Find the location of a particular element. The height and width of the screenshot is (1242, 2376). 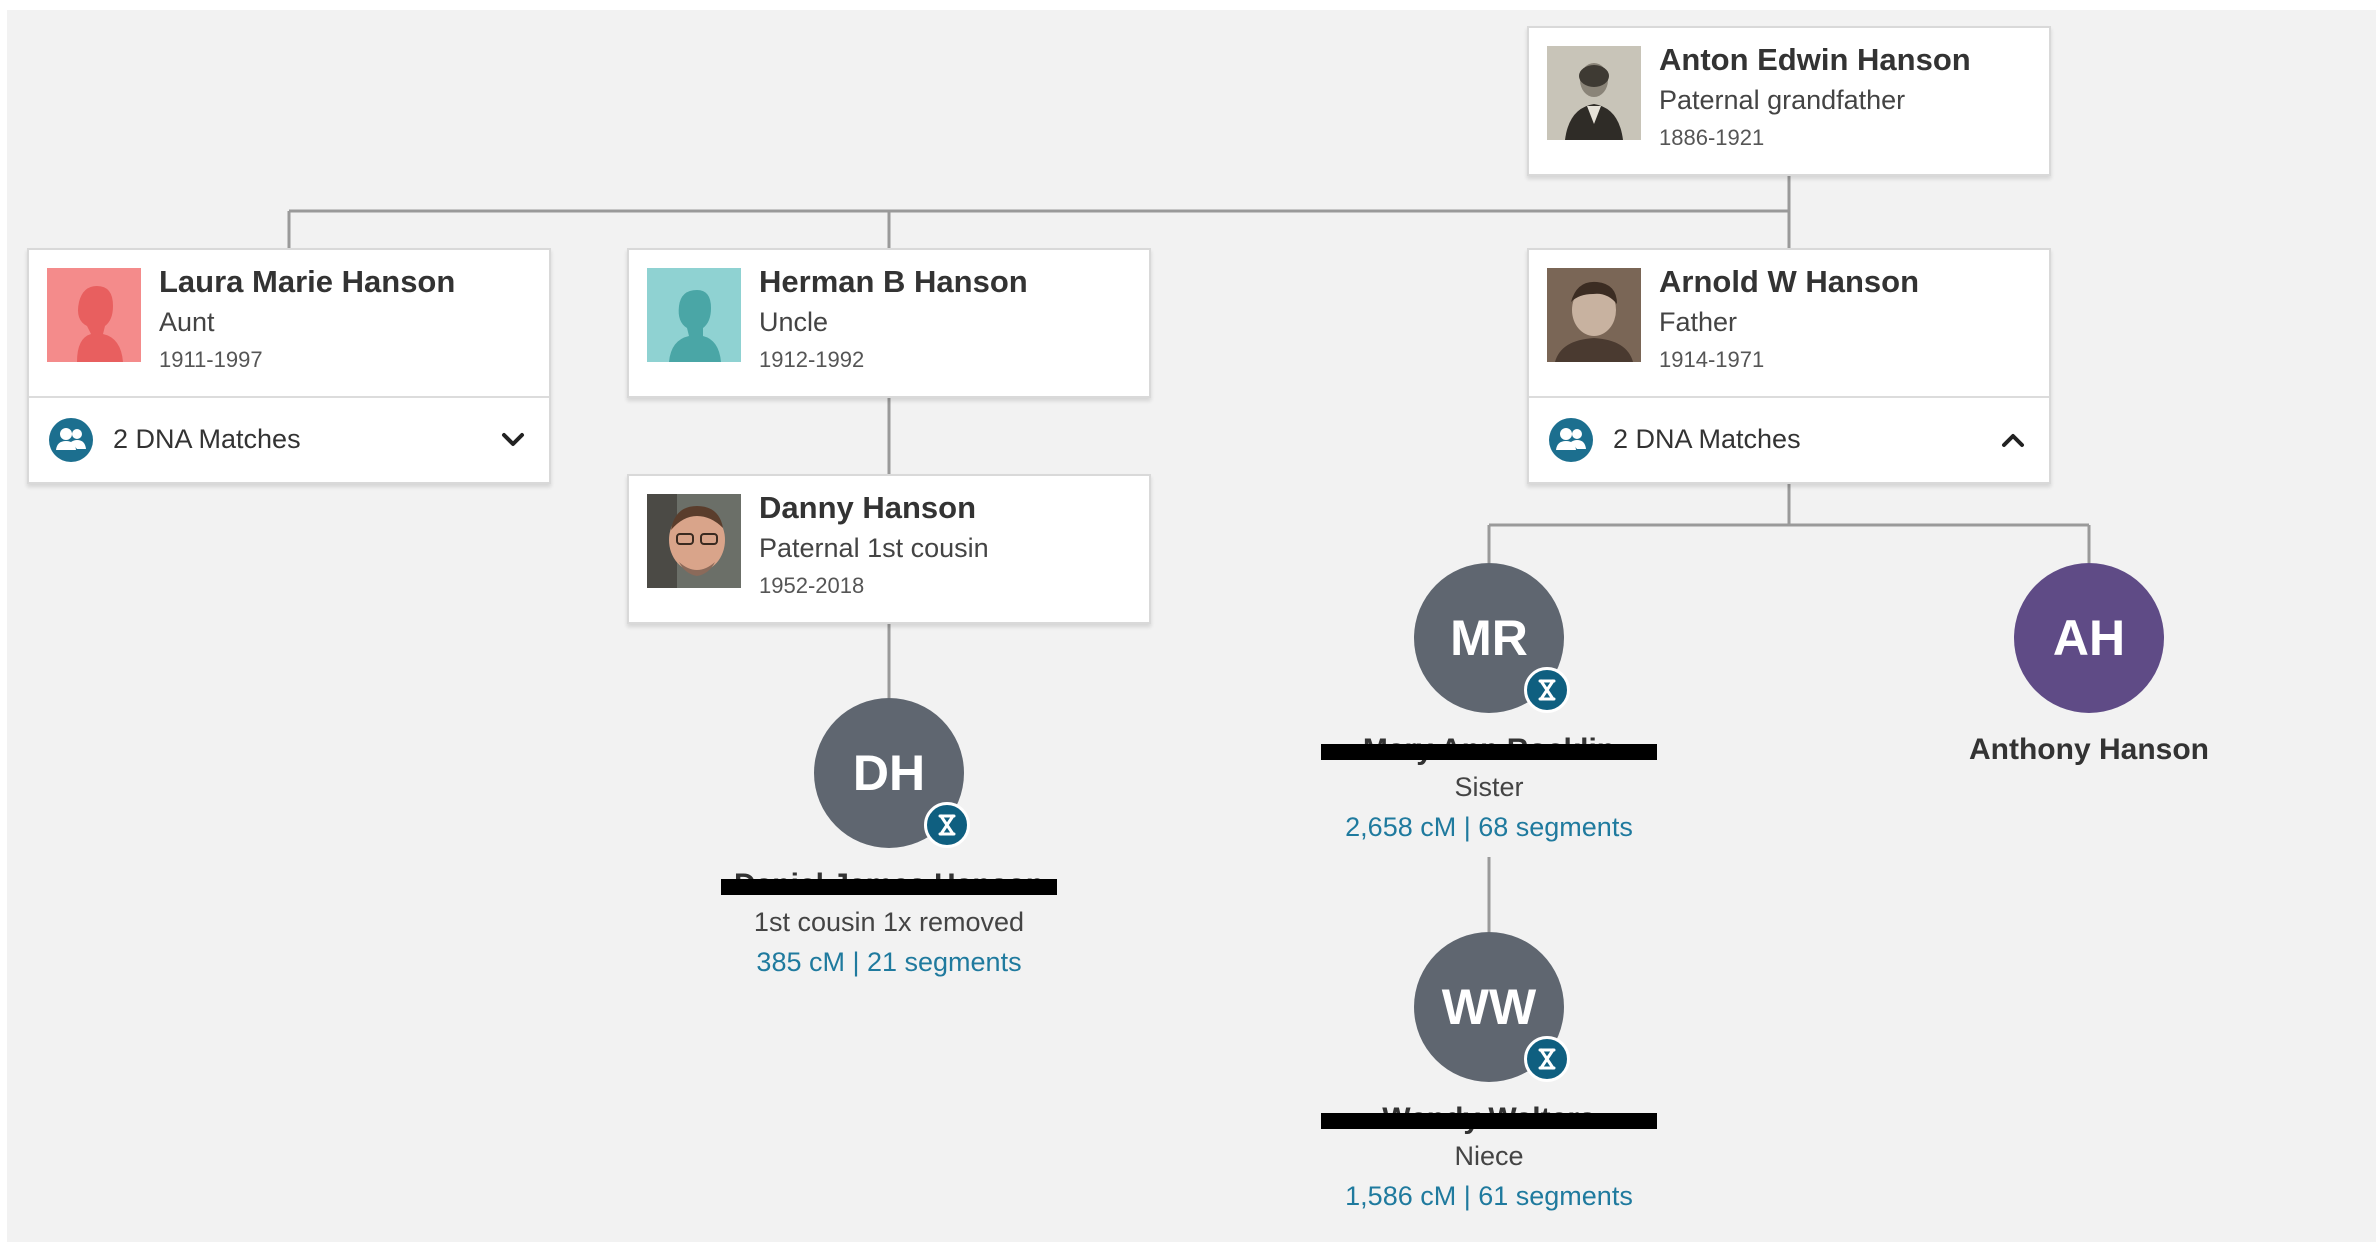

match-name: Daniel James Hanson is located at coordinates (889, 886).